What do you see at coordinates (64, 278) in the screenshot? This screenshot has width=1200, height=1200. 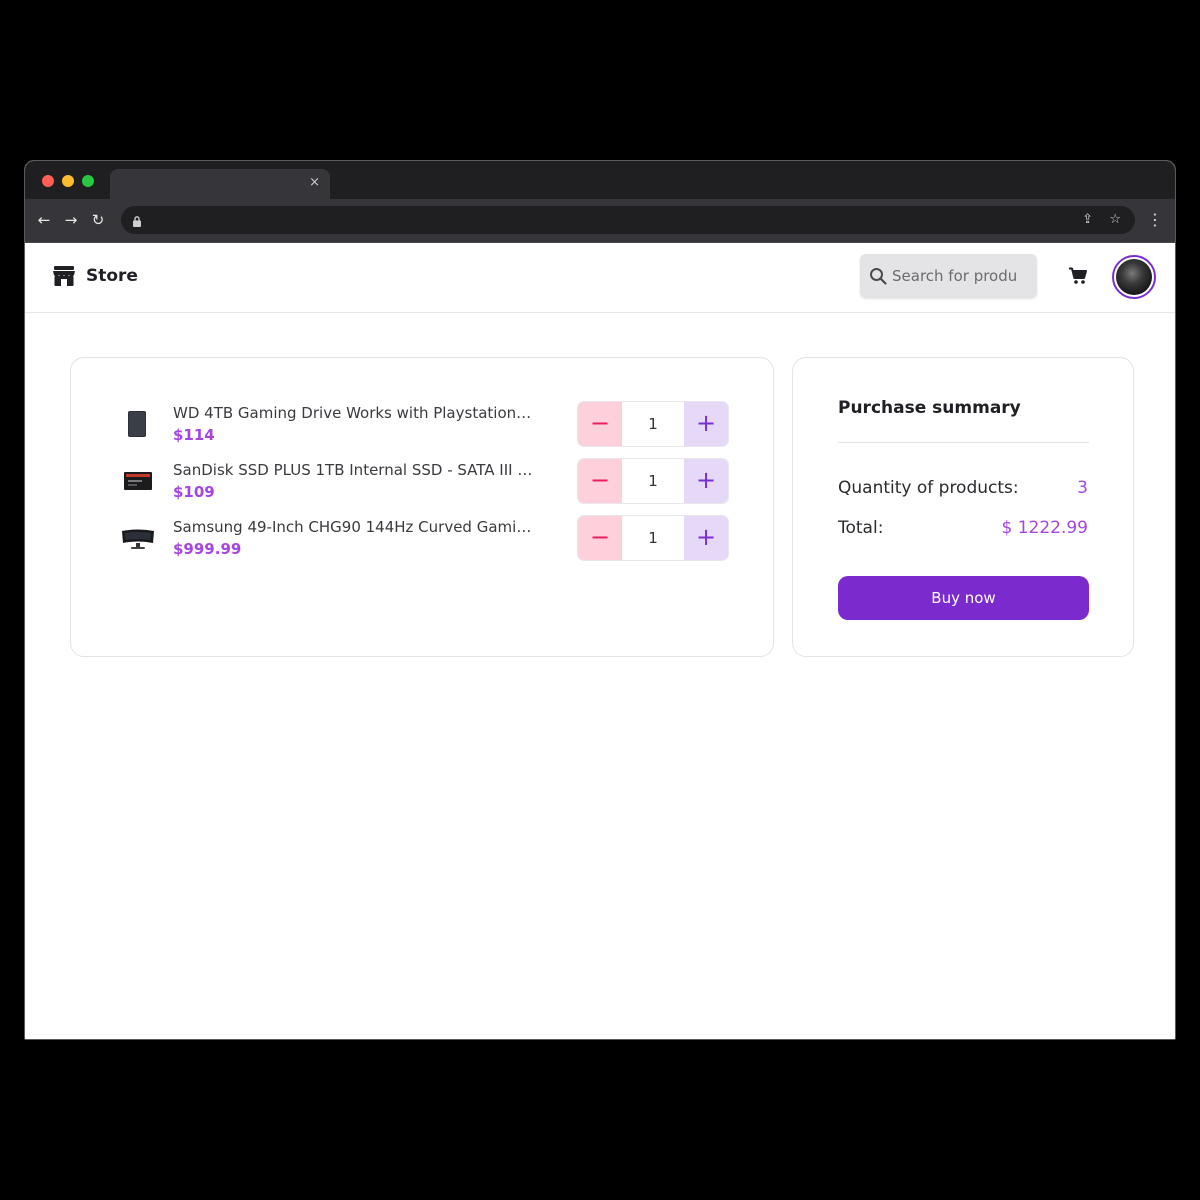 I see `store-icon` at bounding box center [64, 278].